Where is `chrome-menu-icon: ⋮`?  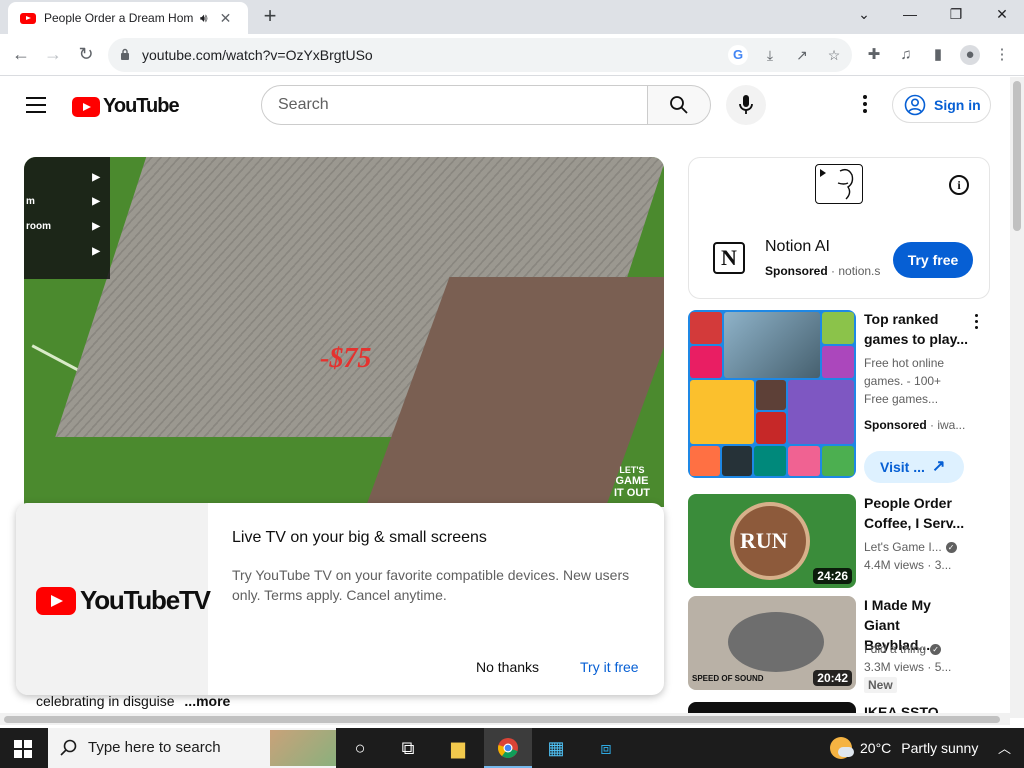 chrome-menu-icon: ⋮ is located at coordinates (1002, 55).